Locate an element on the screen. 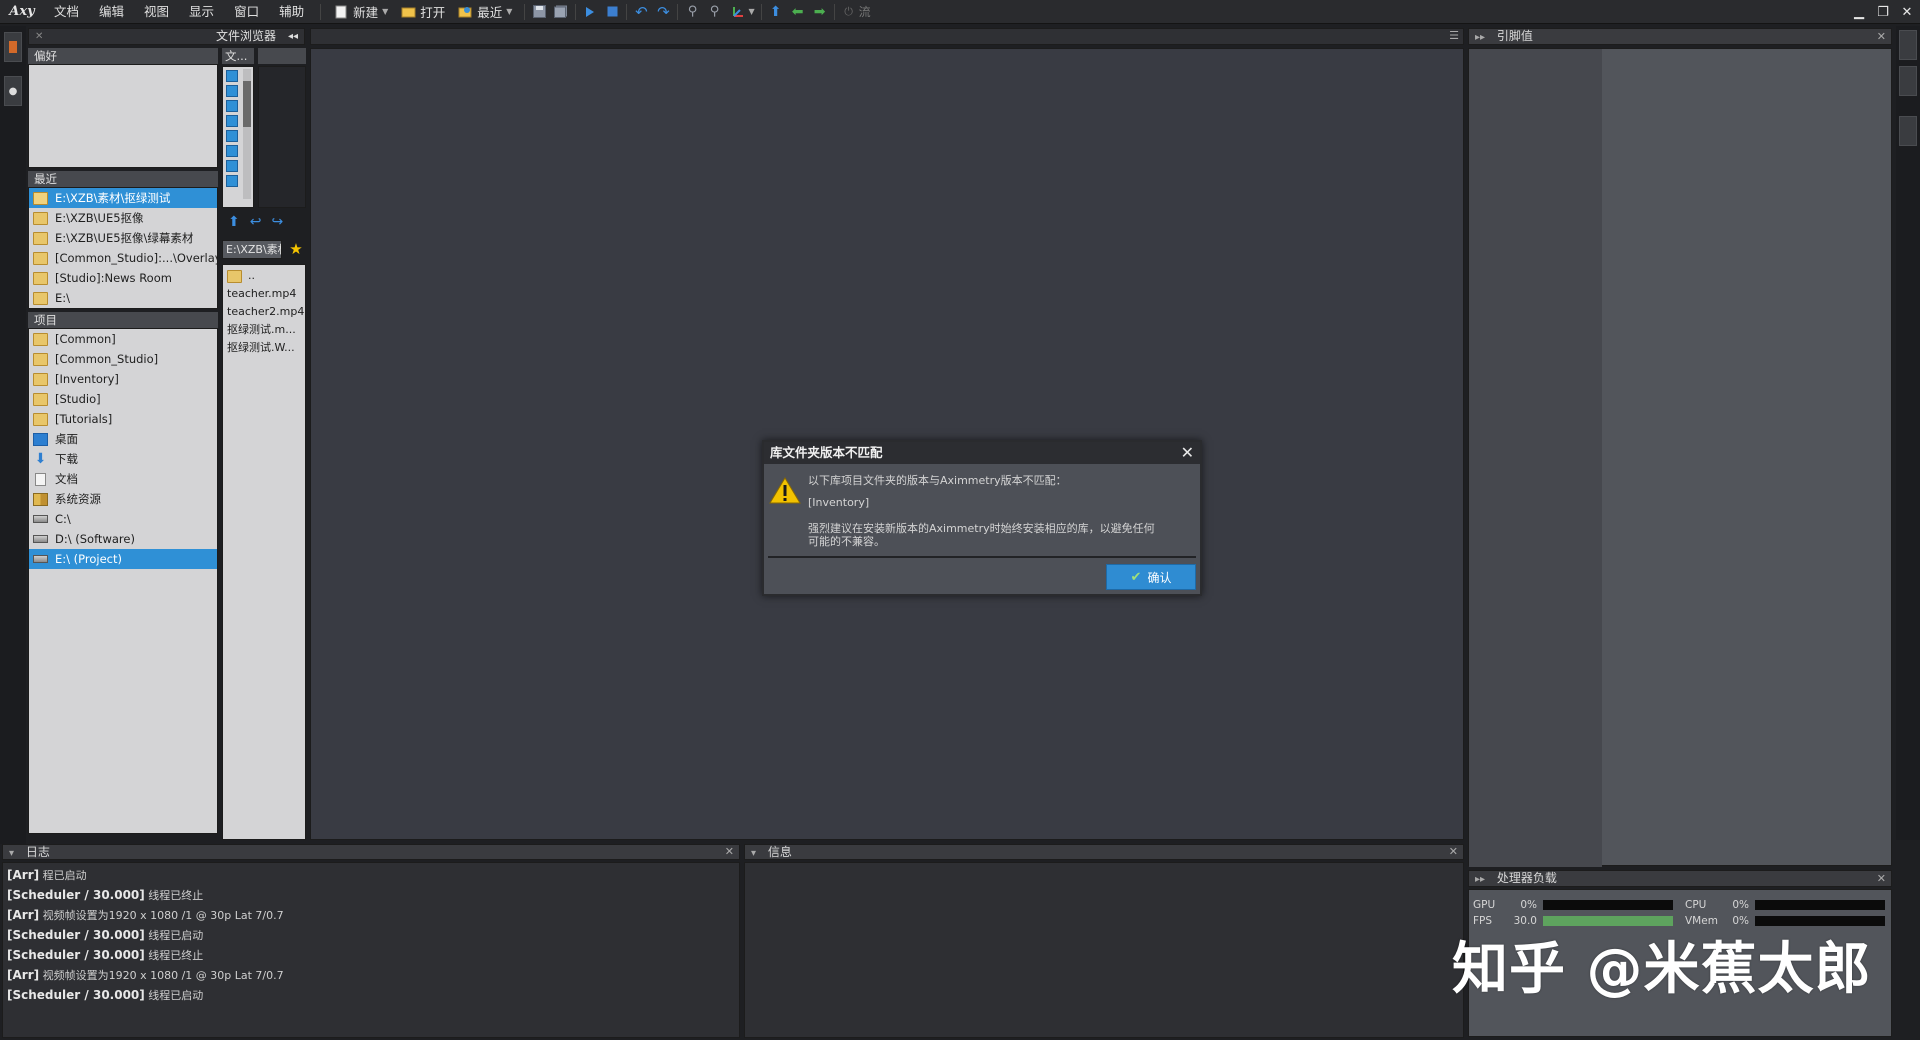 Image resolution: width=1920 pixels, height=1040 pixels. collapse-icon: ◂◂ is located at coordinates (293, 36).